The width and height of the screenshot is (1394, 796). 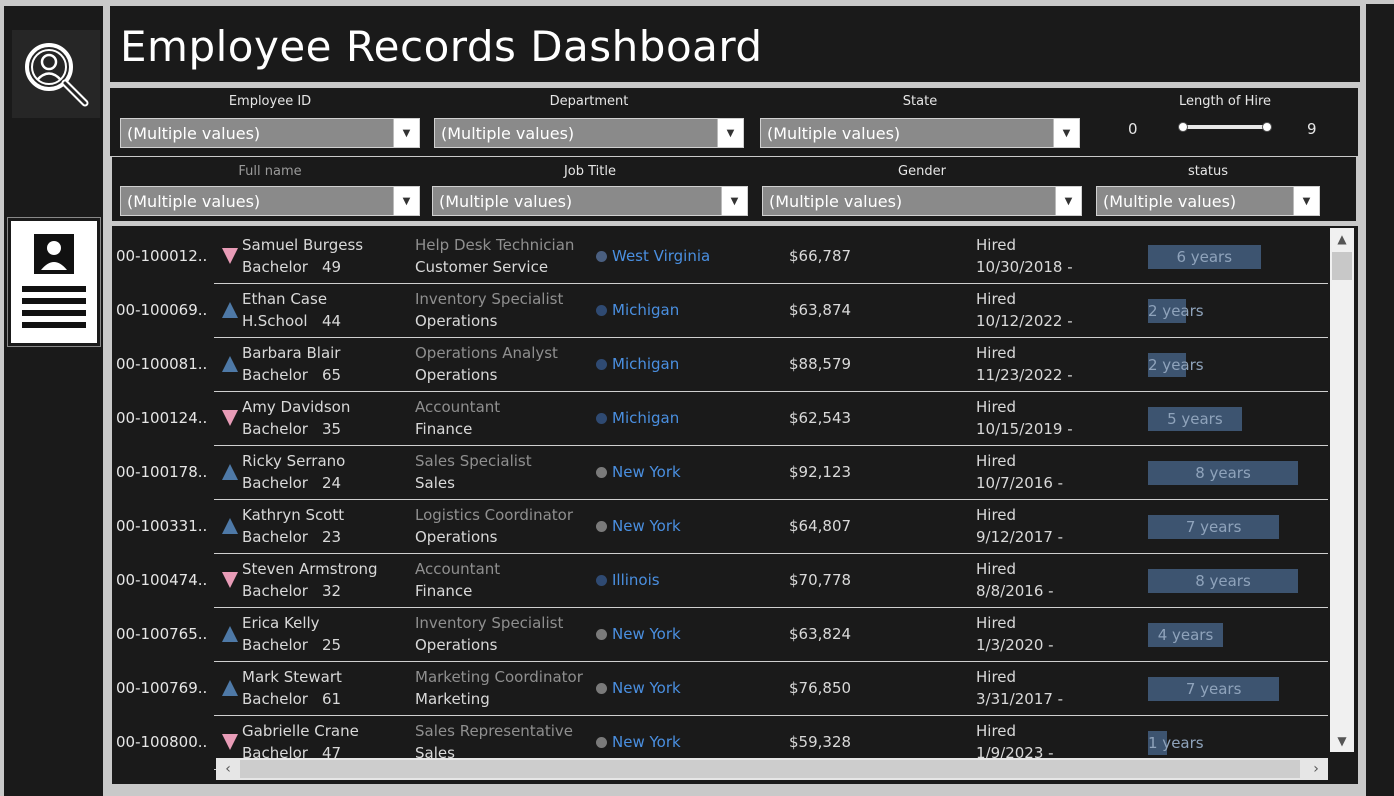 I want to click on salary: $88,579, so click(x=820, y=364).